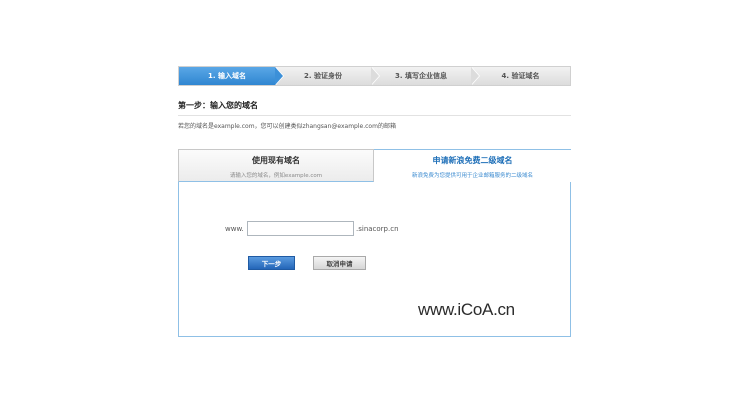  I want to click on tab-free-subdomain: 申请新浪免费二级域名 新浪免费为您提供可用于企业邮箱服务的二级域名, so click(472, 165).